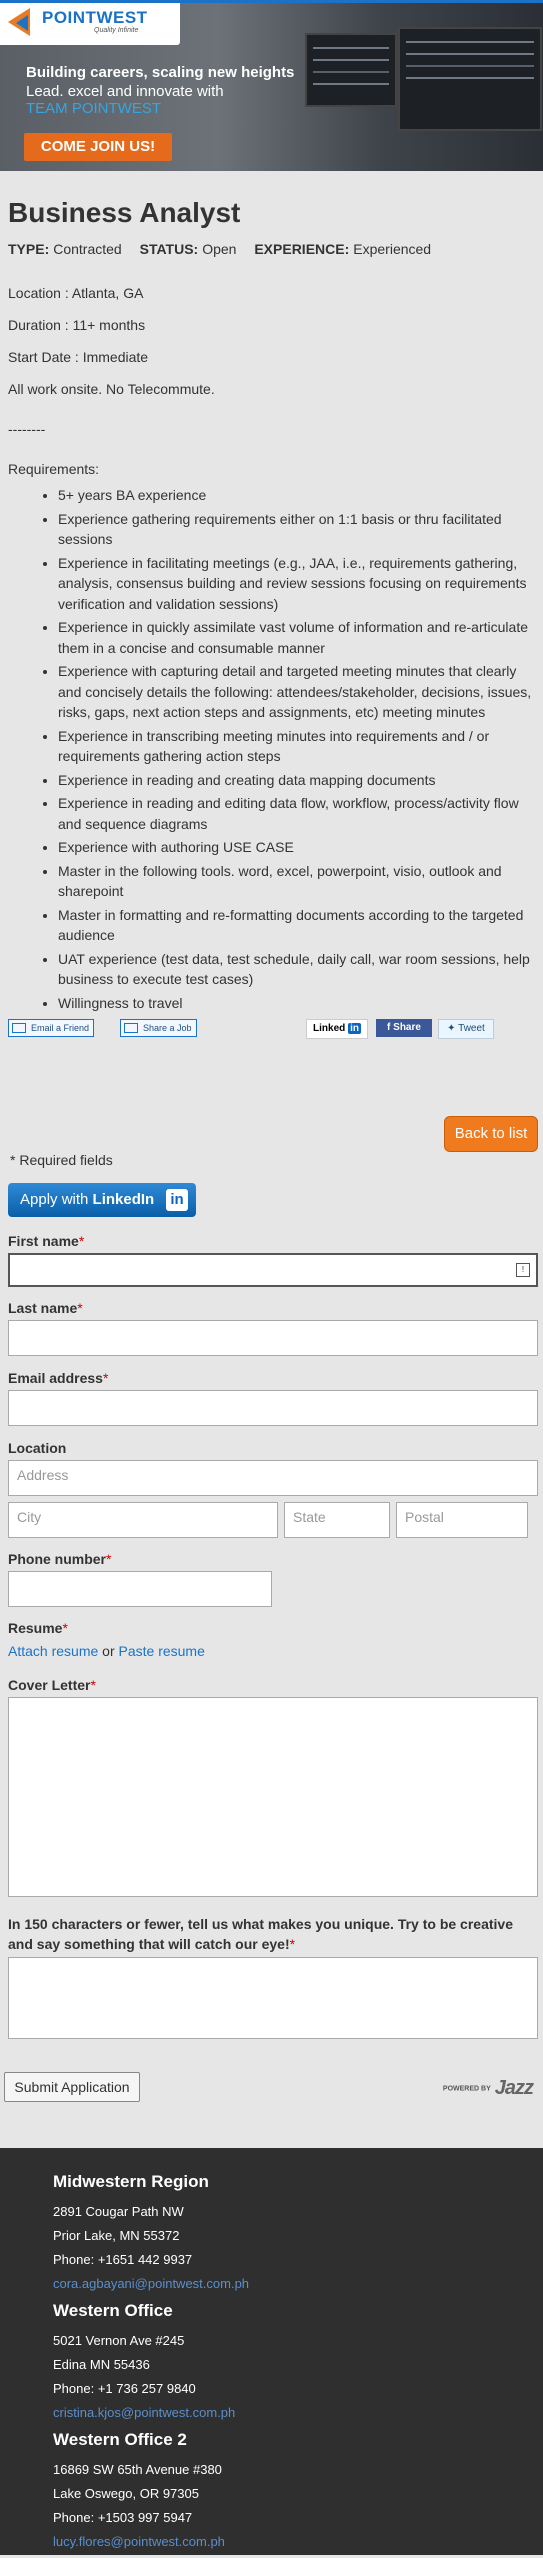 This screenshot has width=543, height=2558. What do you see at coordinates (273, 1408) in the screenshot?
I see `email-field` at bounding box center [273, 1408].